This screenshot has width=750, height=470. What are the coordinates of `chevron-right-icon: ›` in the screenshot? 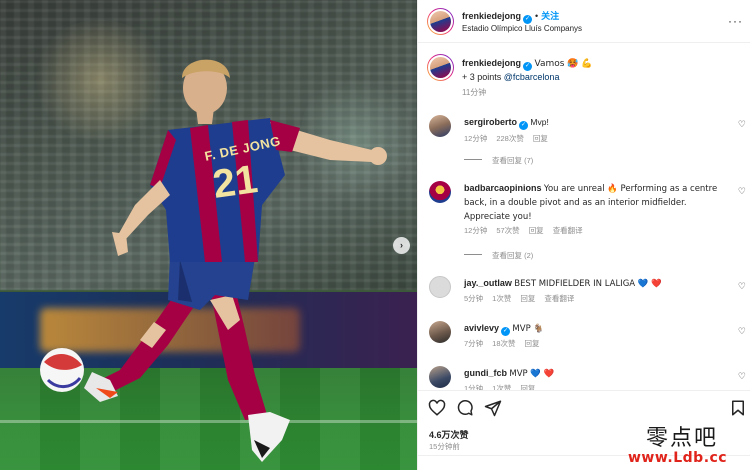 It's located at (401, 245).